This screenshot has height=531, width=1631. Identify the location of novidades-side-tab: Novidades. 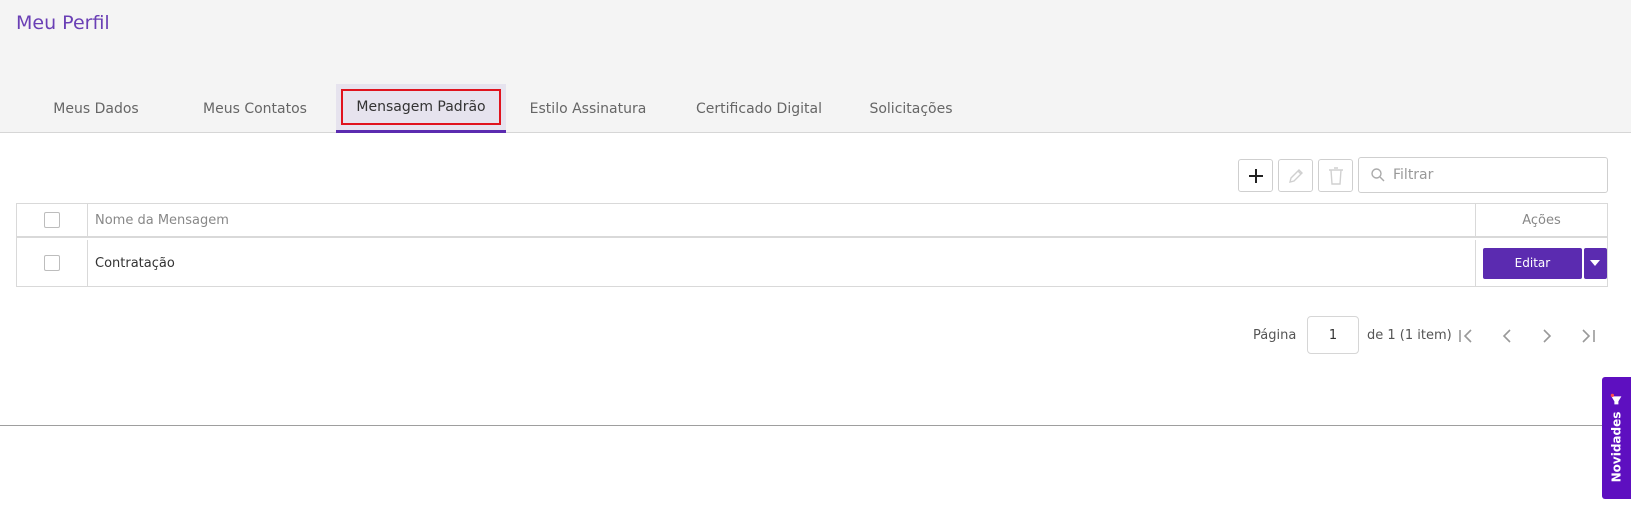
(1616, 438).